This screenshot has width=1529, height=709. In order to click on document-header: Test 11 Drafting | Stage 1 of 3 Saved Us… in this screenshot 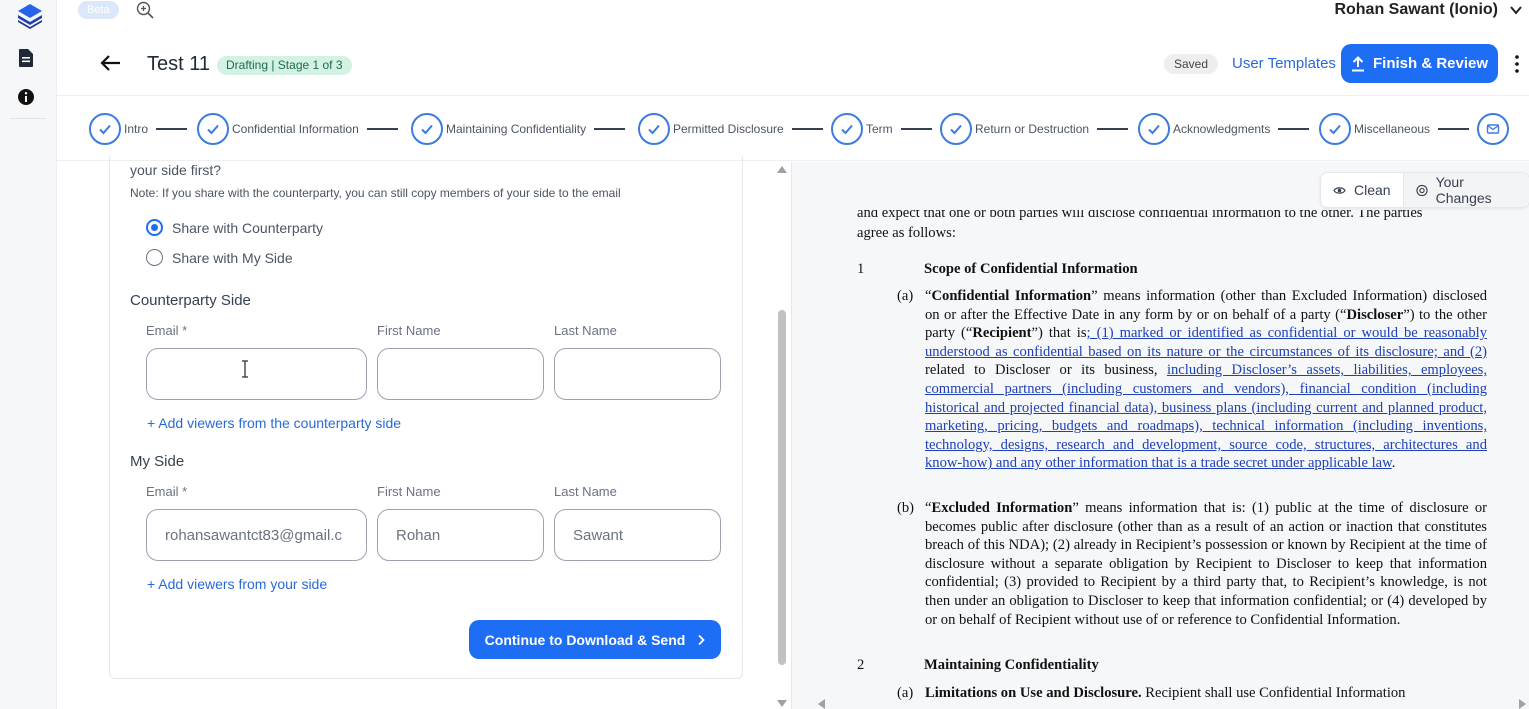, I will do `click(793, 64)`.